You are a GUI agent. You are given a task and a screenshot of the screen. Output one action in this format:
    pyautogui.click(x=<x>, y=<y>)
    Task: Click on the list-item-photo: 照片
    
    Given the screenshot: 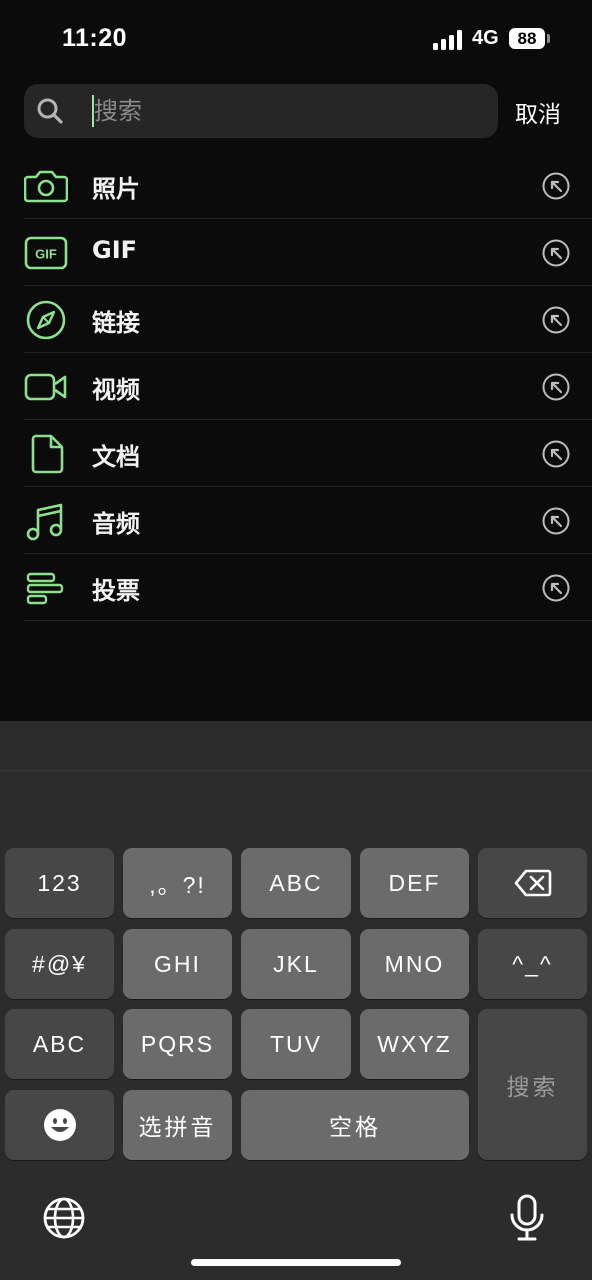 What is the action you would take?
    pyautogui.click(x=296, y=185)
    